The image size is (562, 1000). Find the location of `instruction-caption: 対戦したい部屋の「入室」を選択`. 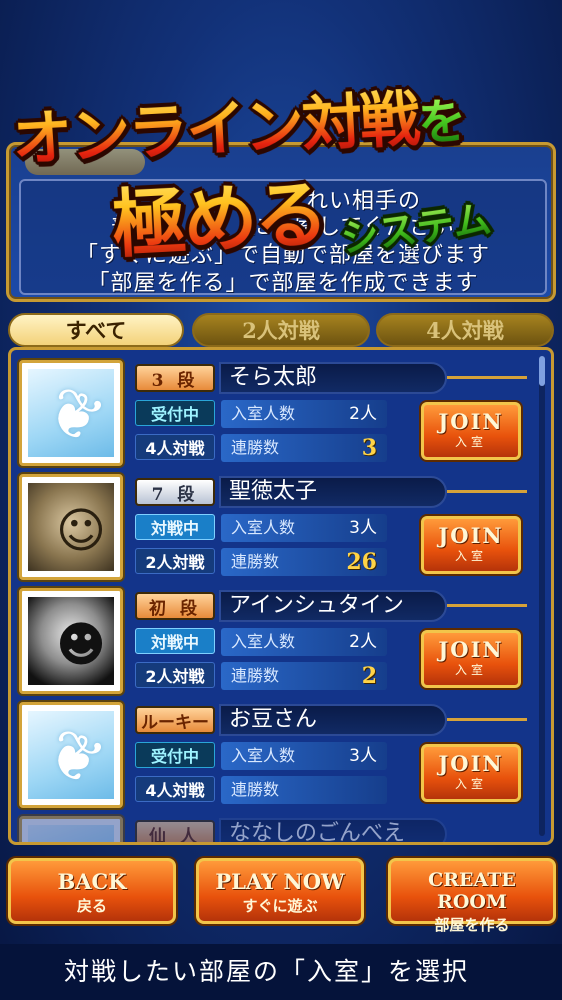

instruction-caption: 対戦したい部屋の「入室」を選択 is located at coordinates (281, 972).